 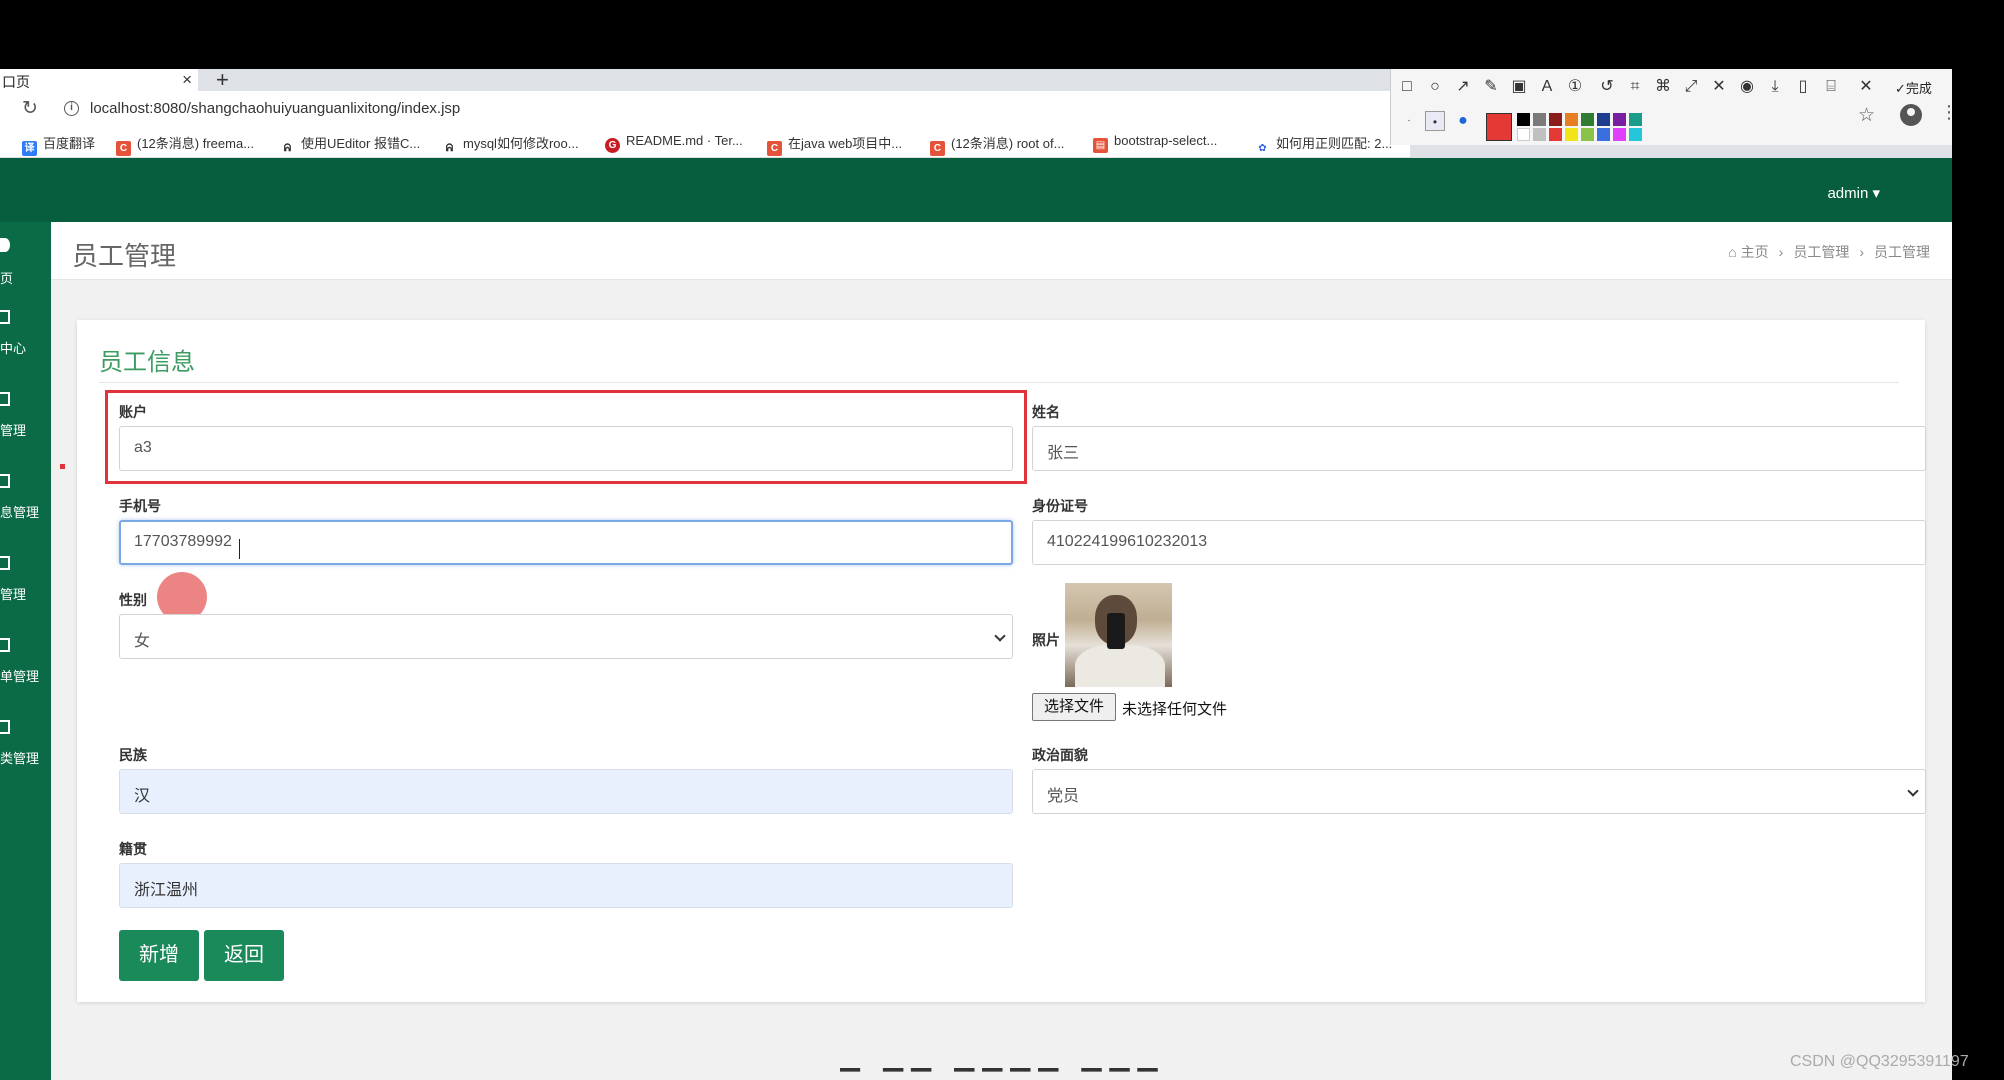 I want to click on color-gray, so click(x=1539, y=119).